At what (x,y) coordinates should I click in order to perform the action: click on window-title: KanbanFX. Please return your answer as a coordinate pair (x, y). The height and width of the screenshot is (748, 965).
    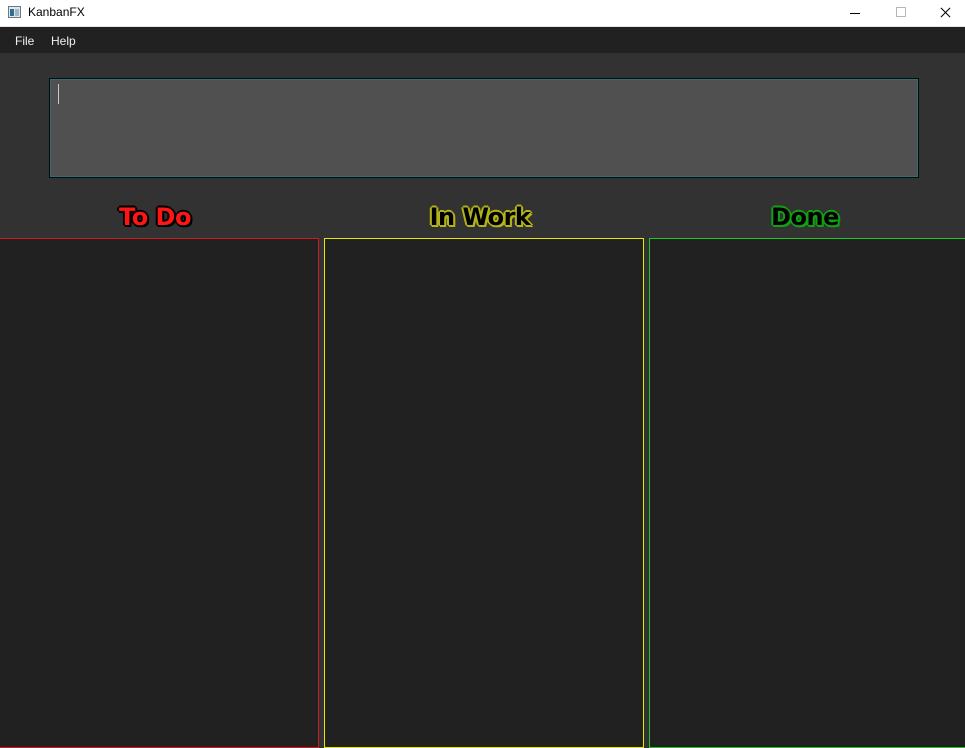
    Looking at the image, I should click on (56, 12).